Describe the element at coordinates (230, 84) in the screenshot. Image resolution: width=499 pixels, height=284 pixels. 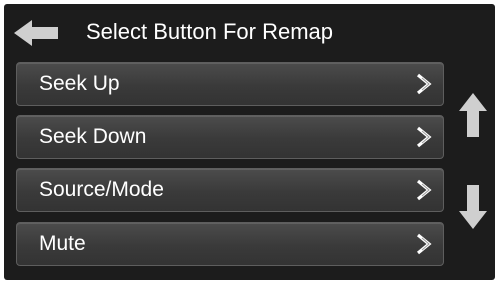
I see `menu-item-seek-up: Seek Up` at that location.